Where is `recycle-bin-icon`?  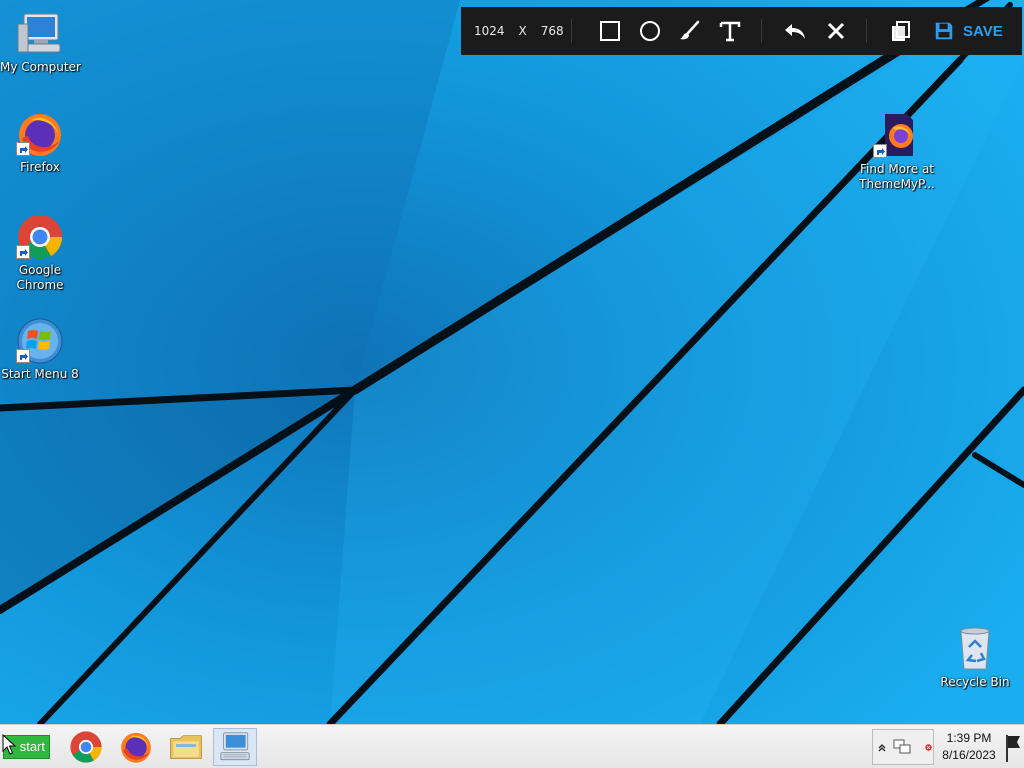
recycle-bin-icon is located at coordinates (975, 648).